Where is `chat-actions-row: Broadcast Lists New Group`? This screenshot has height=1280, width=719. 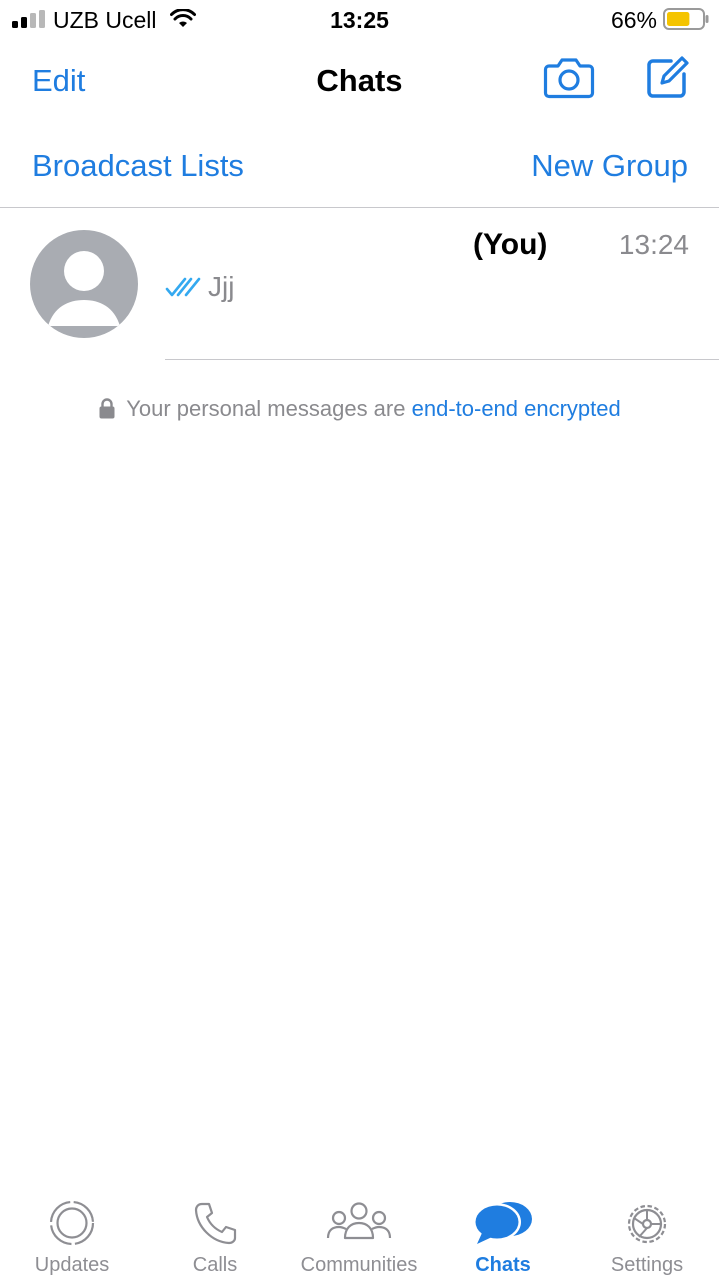
chat-actions-row: Broadcast Lists New Group is located at coordinates (359, 174).